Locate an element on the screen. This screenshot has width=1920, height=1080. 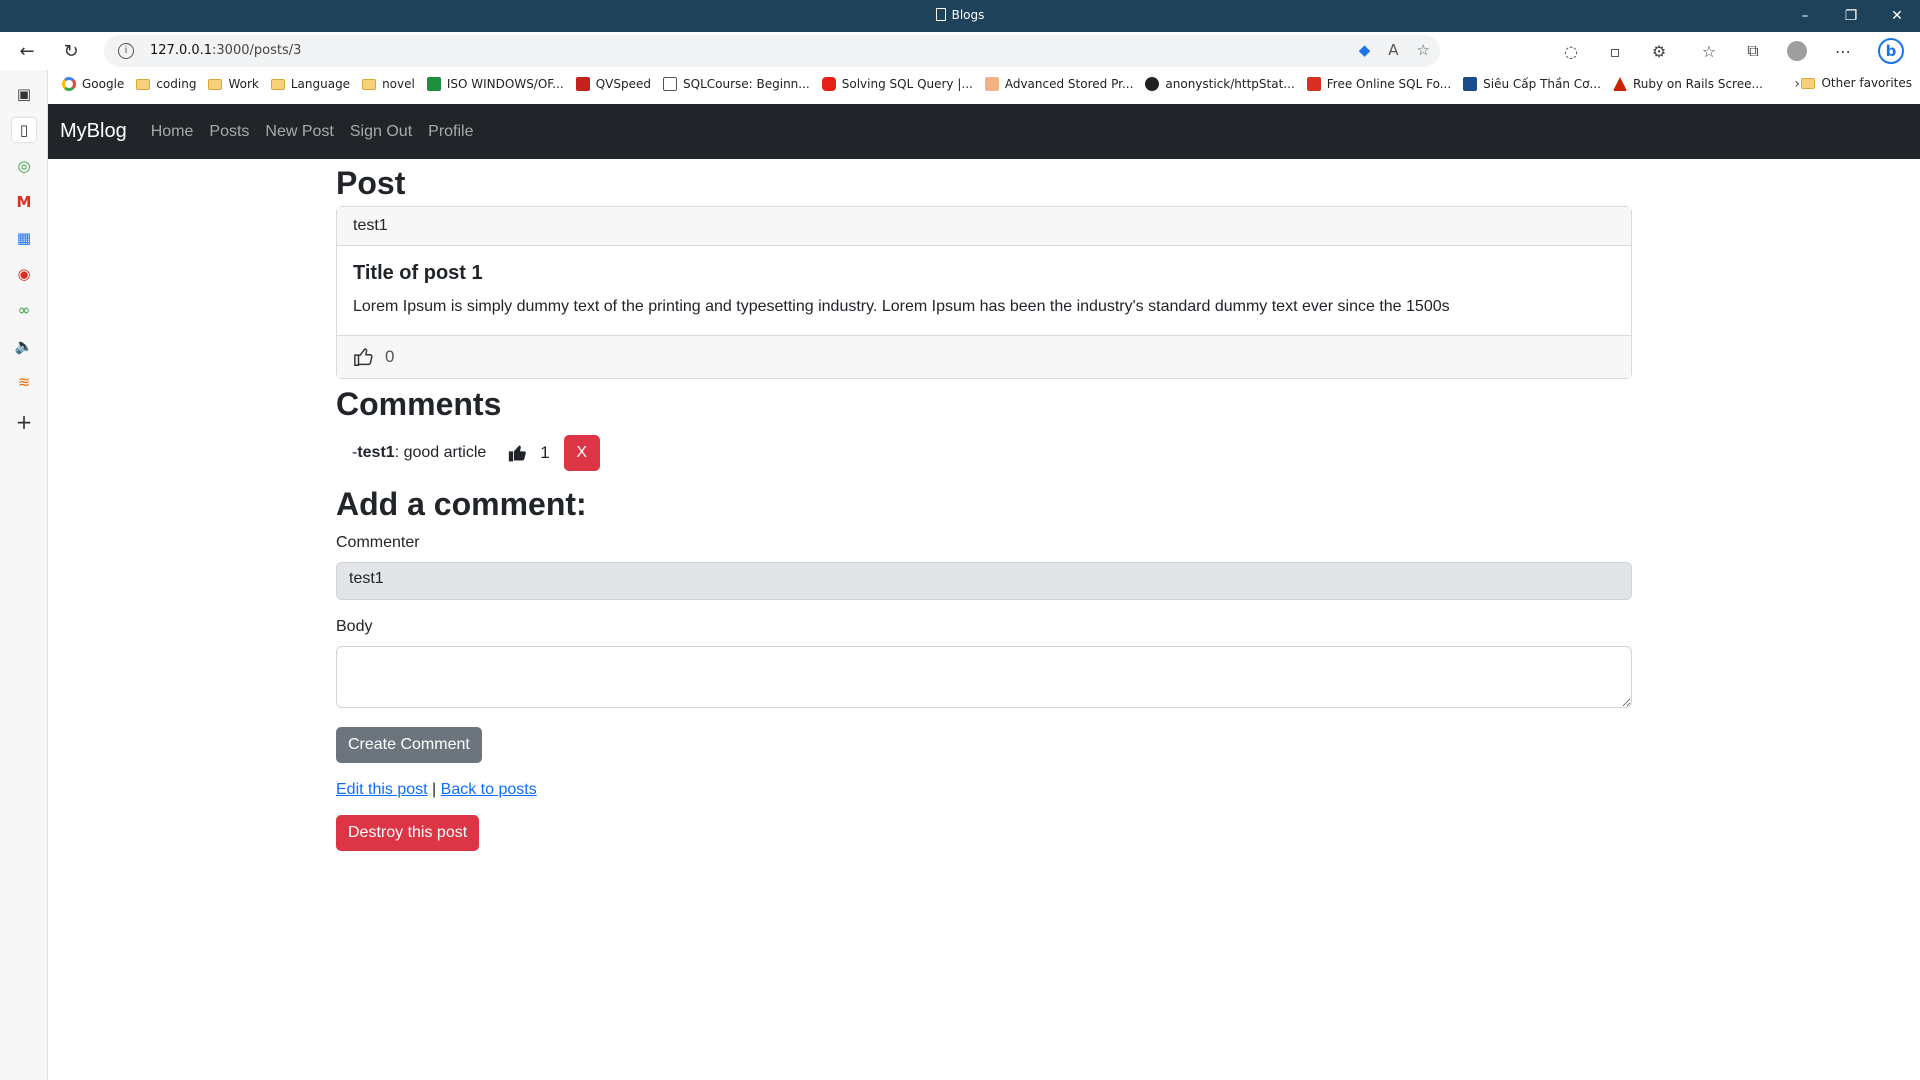
post-heading: Post is located at coordinates (371, 183).